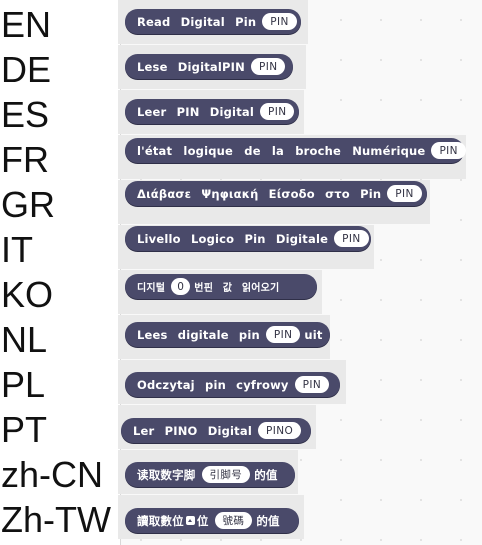 The height and width of the screenshot is (545, 482). What do you see at coordinates (213, 384) in the screenshot?
I see `block-label: Odczytaj pin cyfrowy` at bounding box center [213, 384].